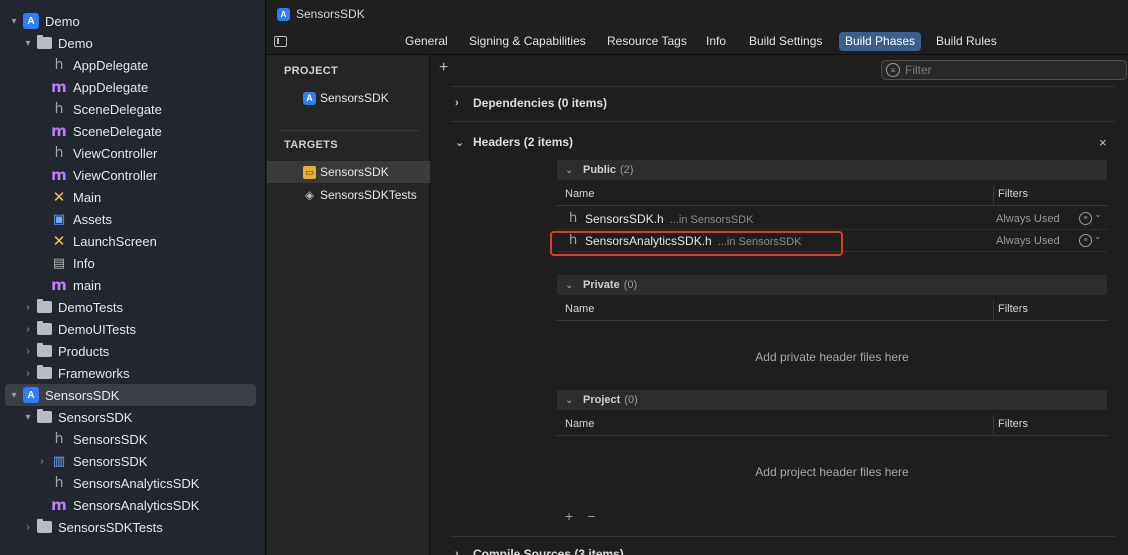  What do you see at coordinates (627, 170) in the screenshot?
I see `public-count: (2)` at bounding box center [627, 170].